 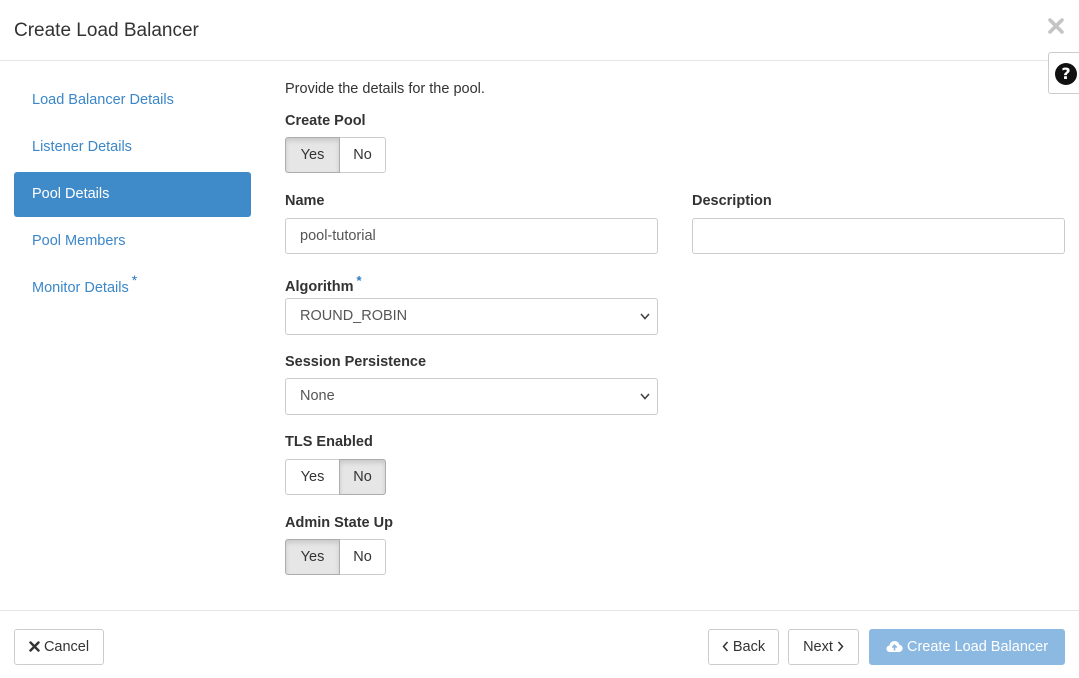 What do you see at coordinates (385, 89) in the screenshot?
I see `form-intro-text: Provide the details for the pool.` at bounding box center [385, 89].